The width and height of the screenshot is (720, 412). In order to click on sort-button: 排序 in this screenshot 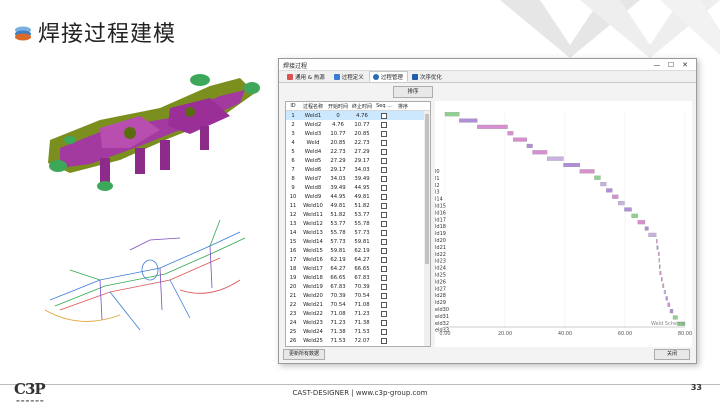, I will do `click(413, 92)`.